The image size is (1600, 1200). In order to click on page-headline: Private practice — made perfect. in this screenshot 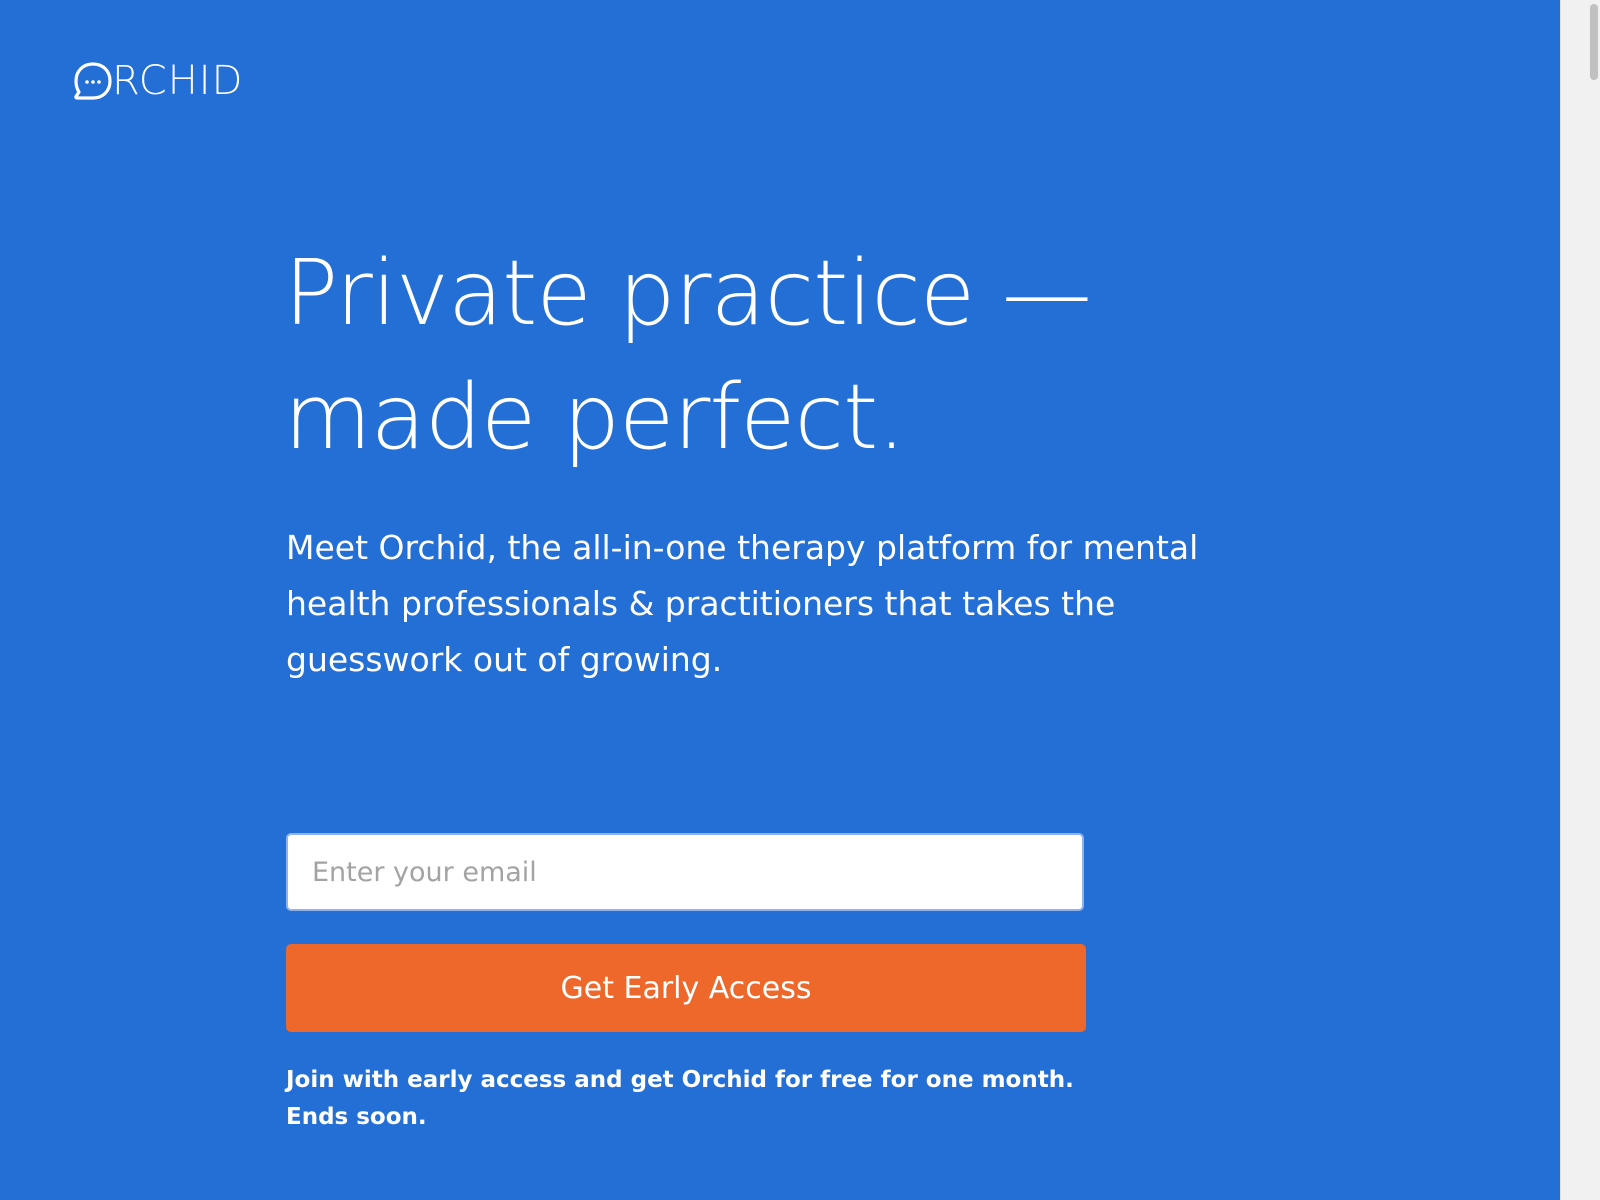, I will do `click(784, 356)`.